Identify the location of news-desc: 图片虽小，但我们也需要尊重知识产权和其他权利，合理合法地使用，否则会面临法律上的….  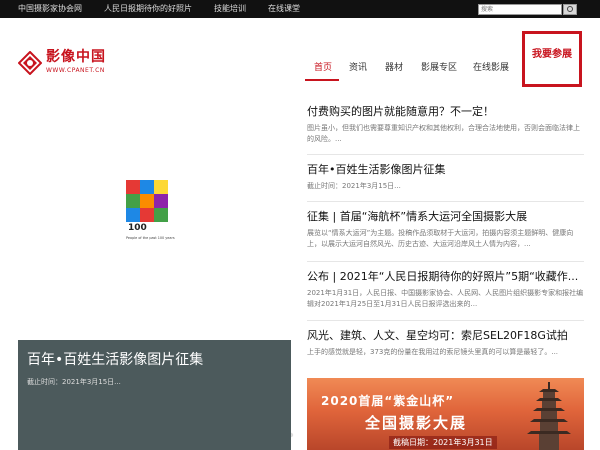
(443, 133).